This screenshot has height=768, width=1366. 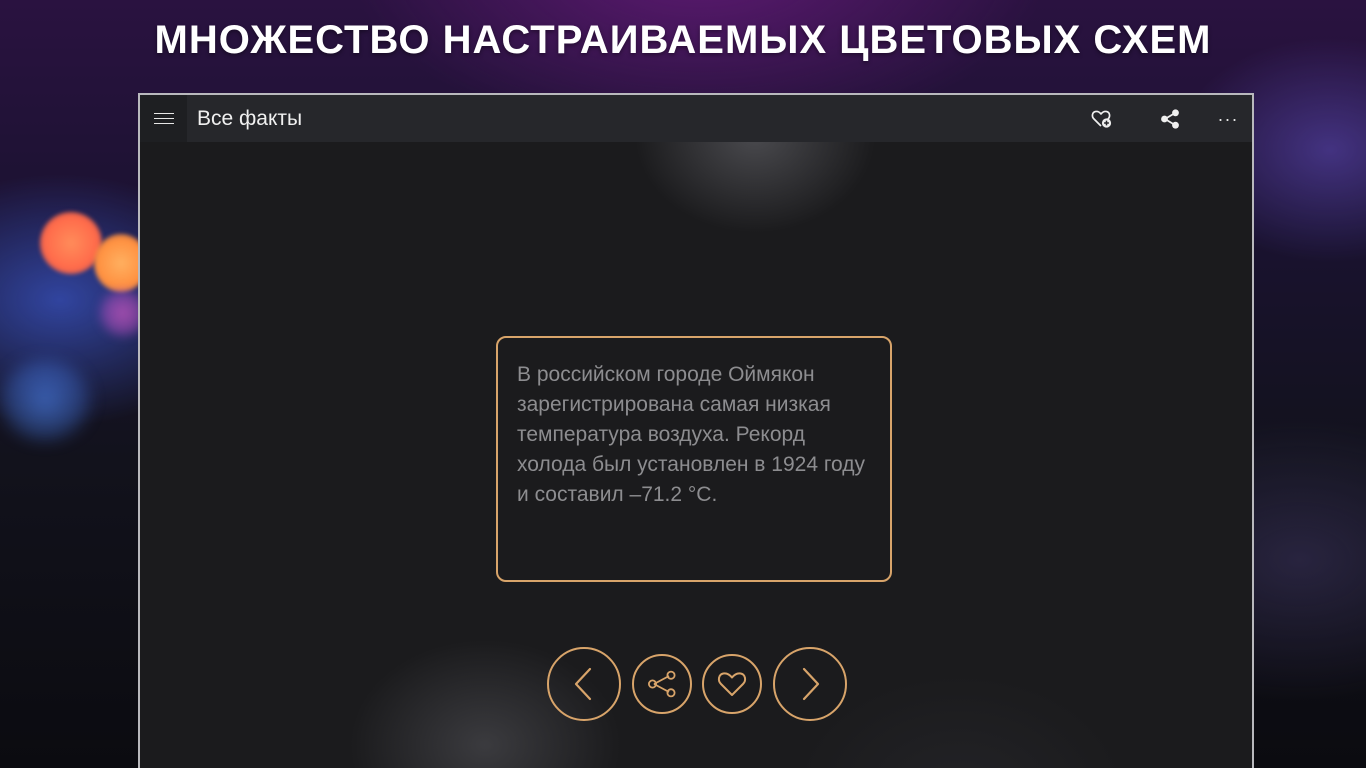 I want to click on menu-button, so click(x=163, y=118).